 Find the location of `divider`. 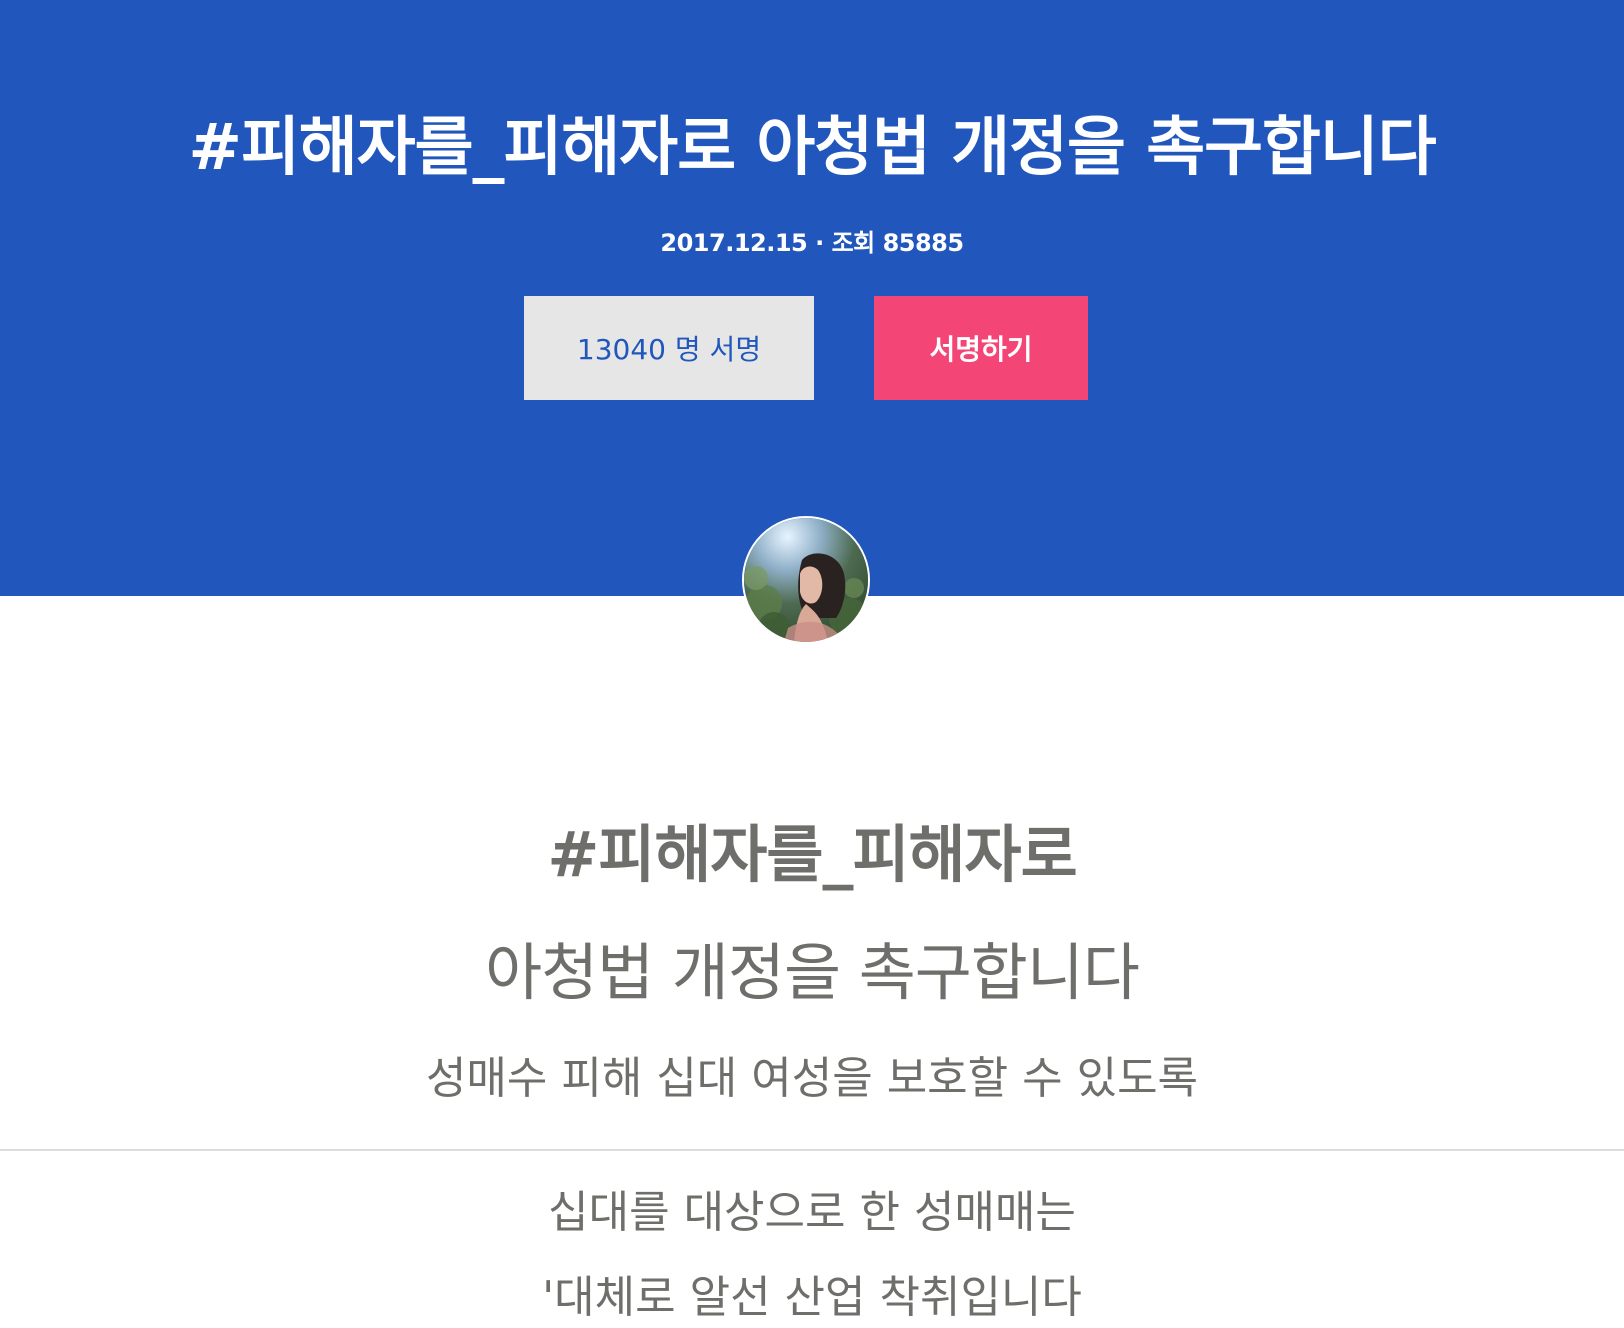

divider is located at coordinates (812, 1150).